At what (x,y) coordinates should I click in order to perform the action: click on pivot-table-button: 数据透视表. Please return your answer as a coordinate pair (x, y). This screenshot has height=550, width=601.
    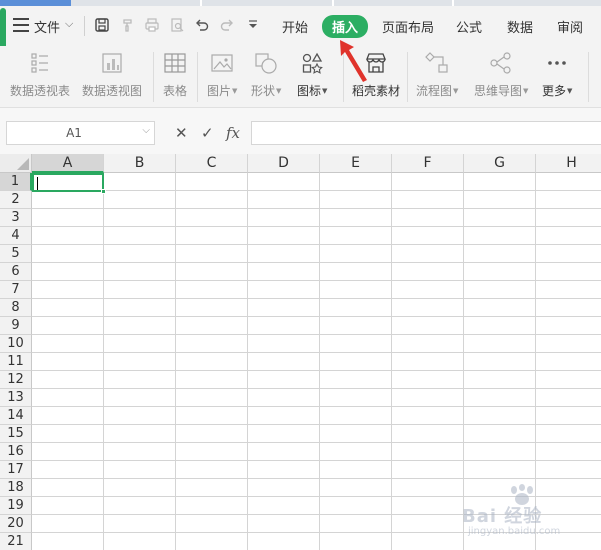
    Looking at the image, I should click on (40, 74).